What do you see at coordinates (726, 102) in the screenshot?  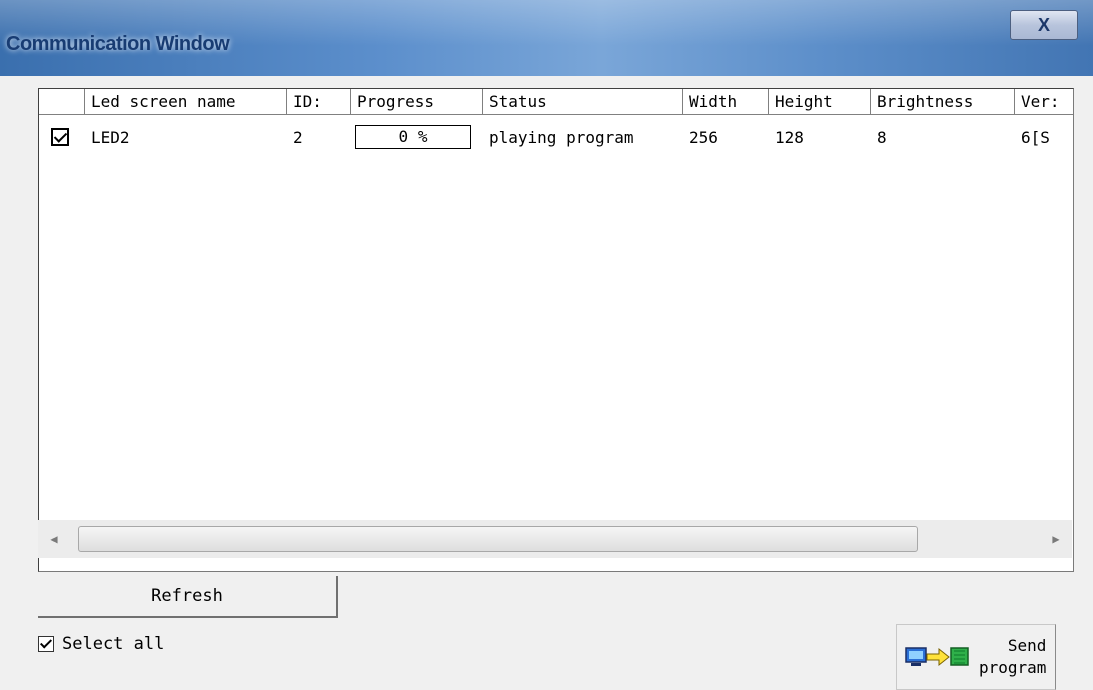 I see `header-width: Width` at bounding box center [726, 102].